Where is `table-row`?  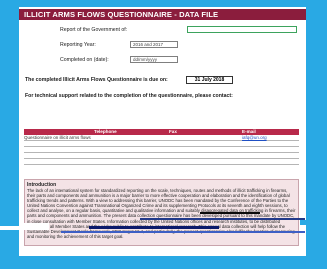 table-row is located at coordinates (161, 162).